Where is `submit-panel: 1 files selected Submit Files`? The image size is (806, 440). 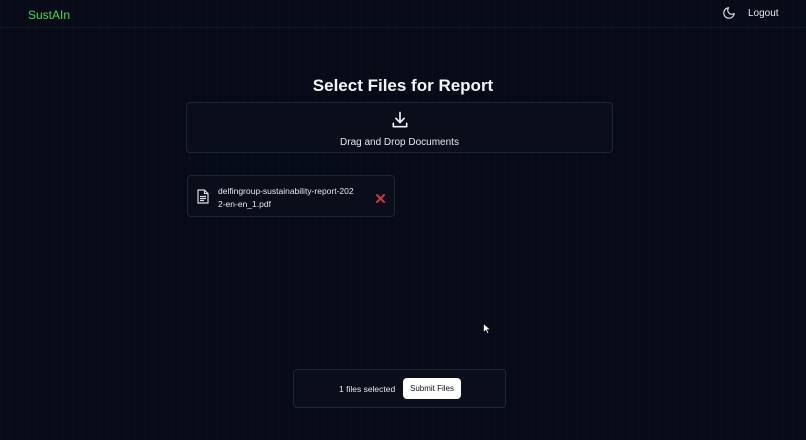
submit-panel: 1 files selected Submit Files is located at coordinates (399, 388).